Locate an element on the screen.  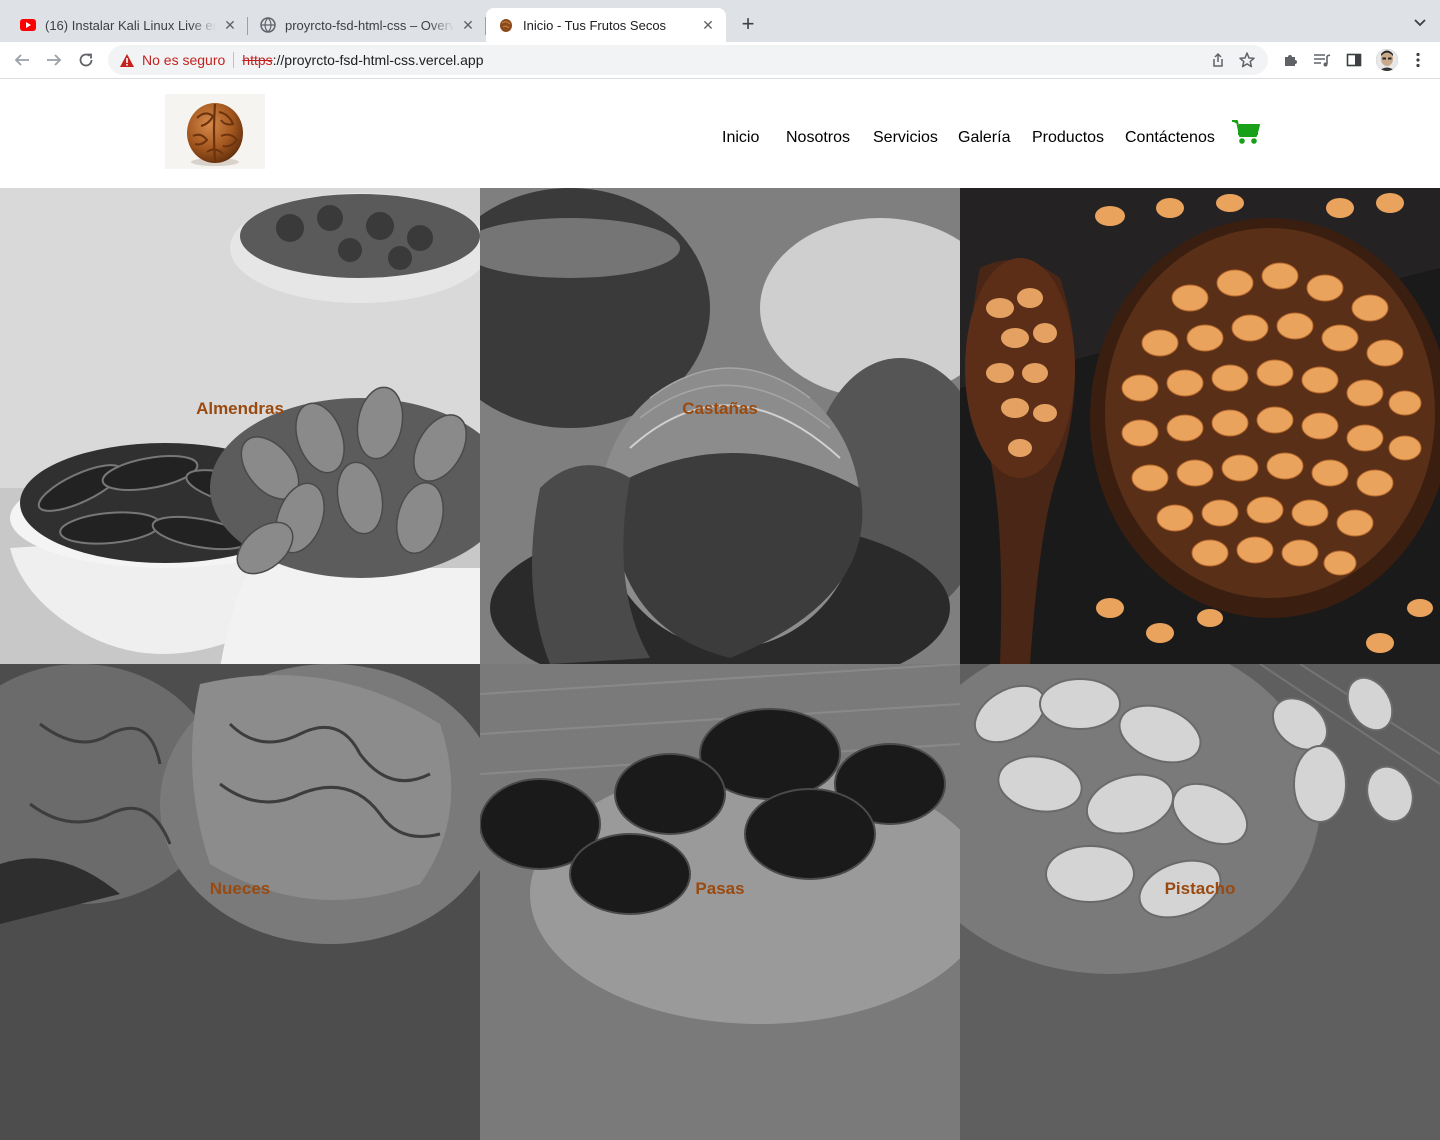
gallery-label: Pasas is located at coordinates (720, 888).